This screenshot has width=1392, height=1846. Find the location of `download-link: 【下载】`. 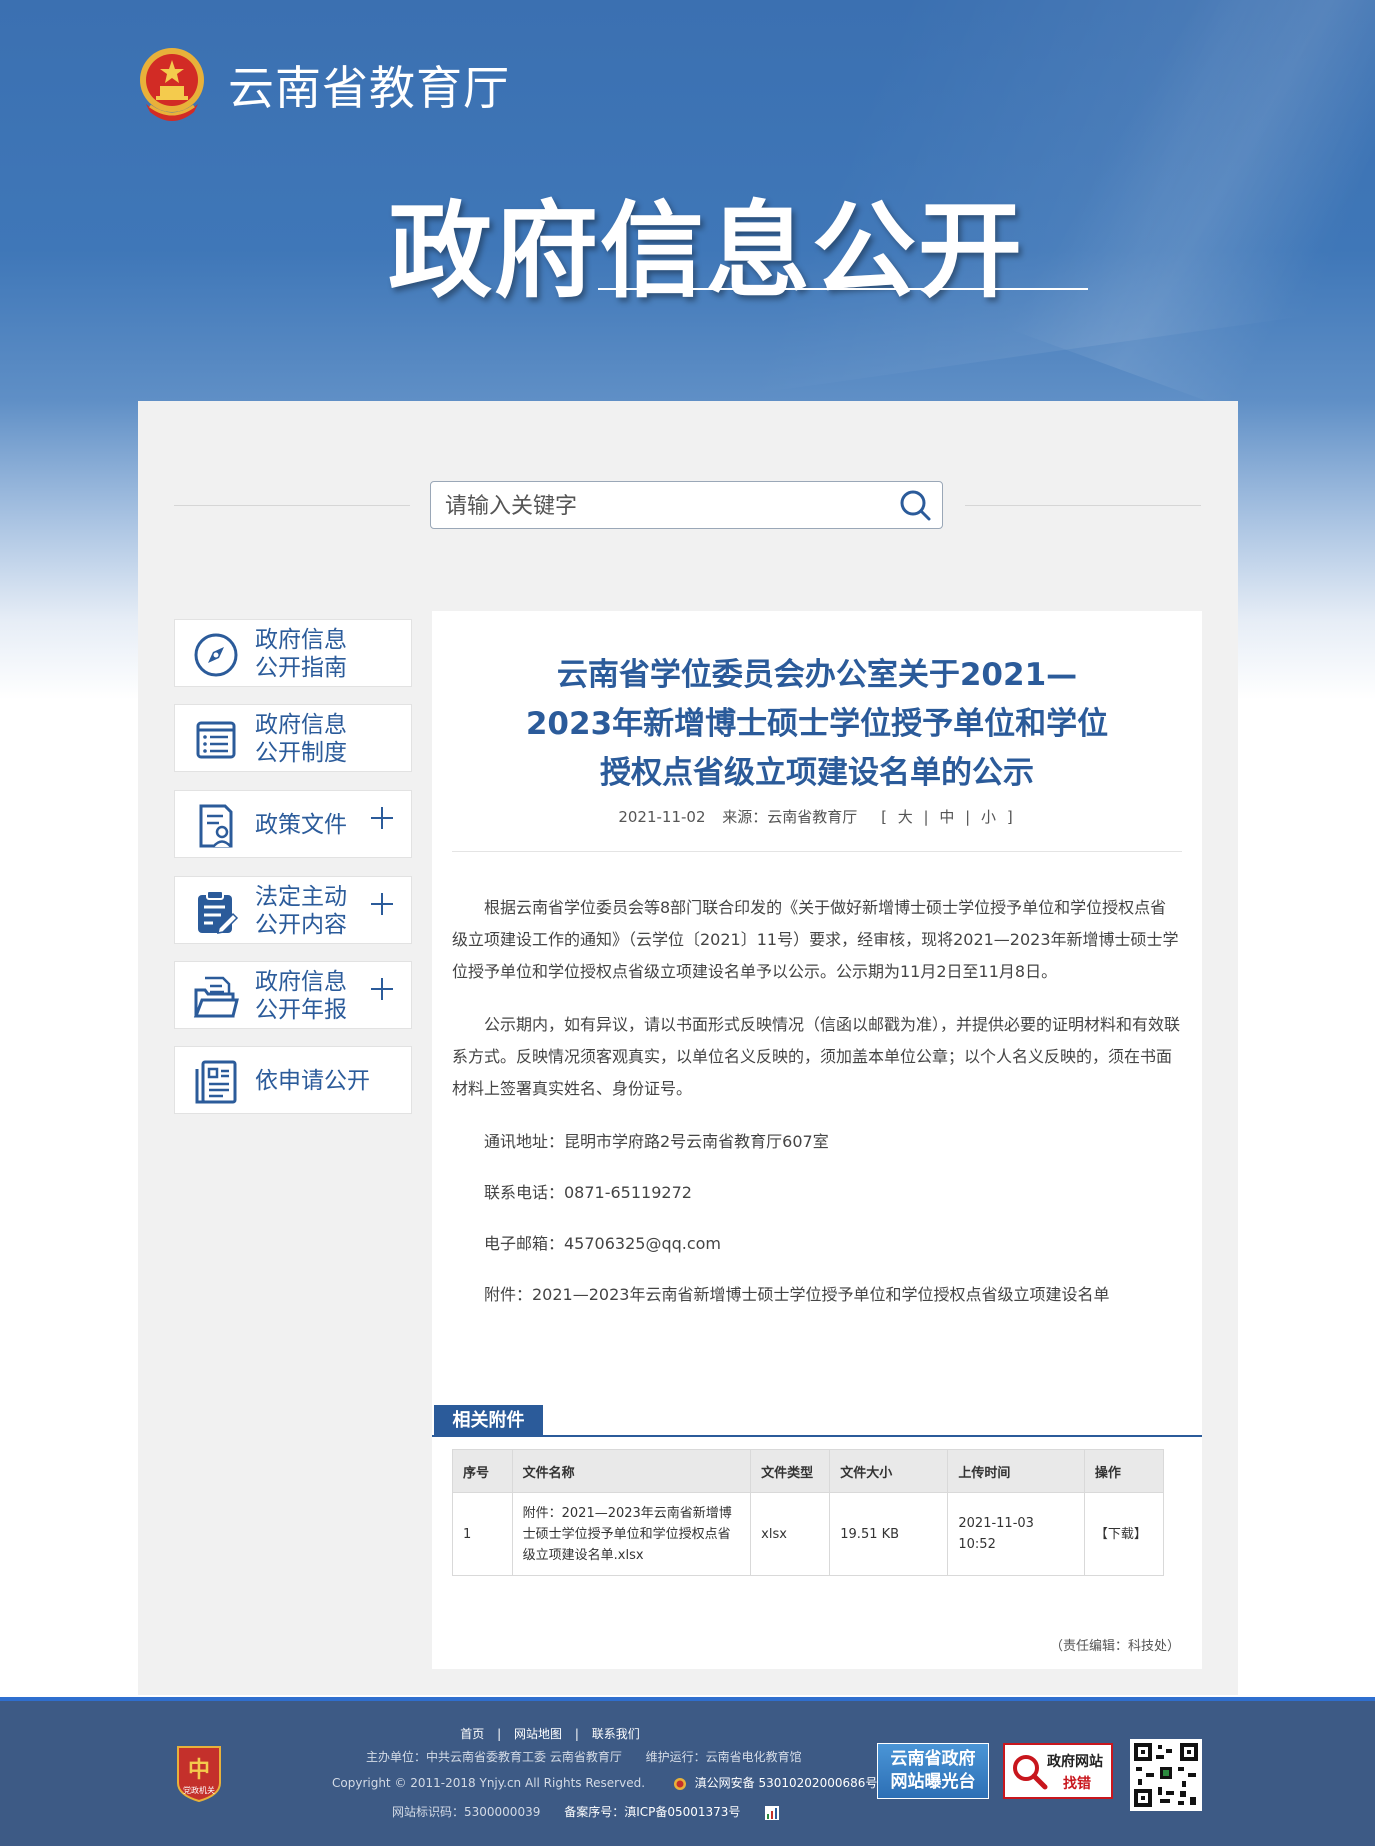

download-link: 【下载】 is located at coordinates (1124, 1534).